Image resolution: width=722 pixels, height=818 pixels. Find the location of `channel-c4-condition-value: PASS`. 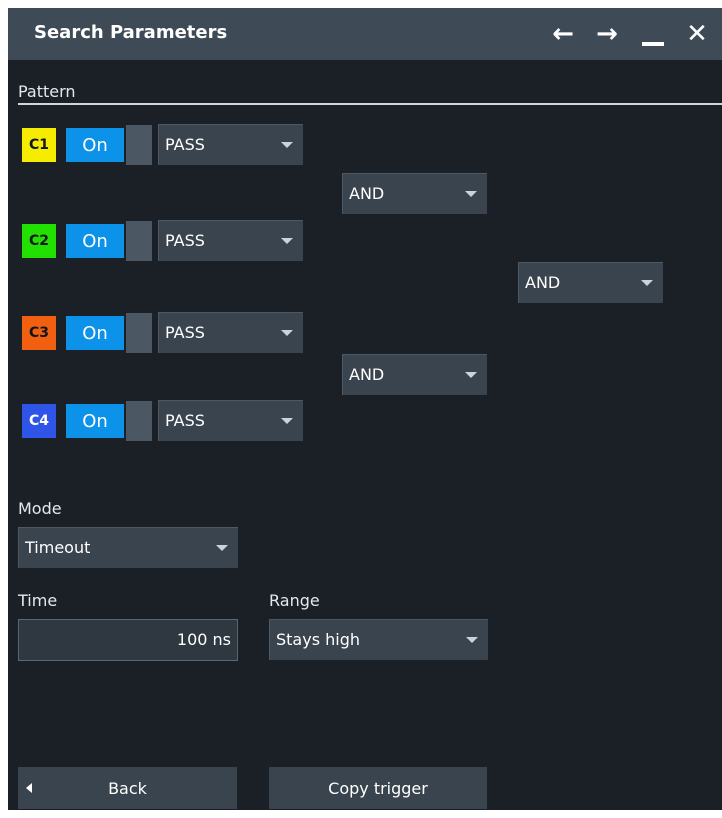

channel-c4-condition-value: PASS is located at coordinates (185, 420).